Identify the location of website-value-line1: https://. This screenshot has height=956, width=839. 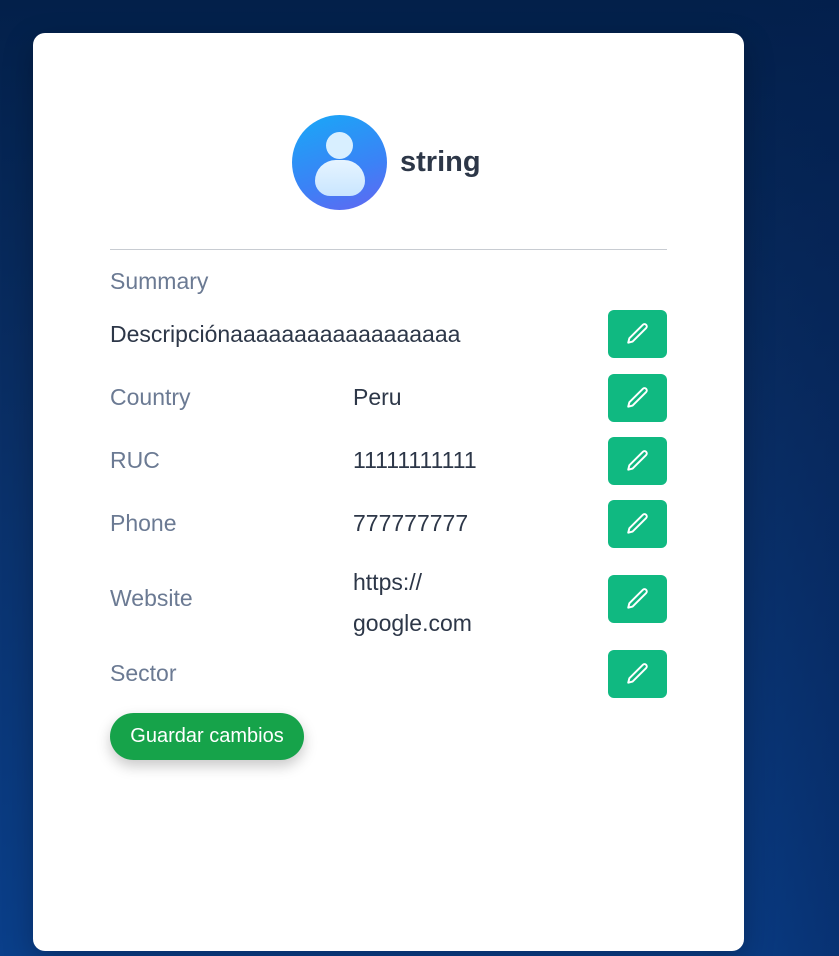
(388, 582).